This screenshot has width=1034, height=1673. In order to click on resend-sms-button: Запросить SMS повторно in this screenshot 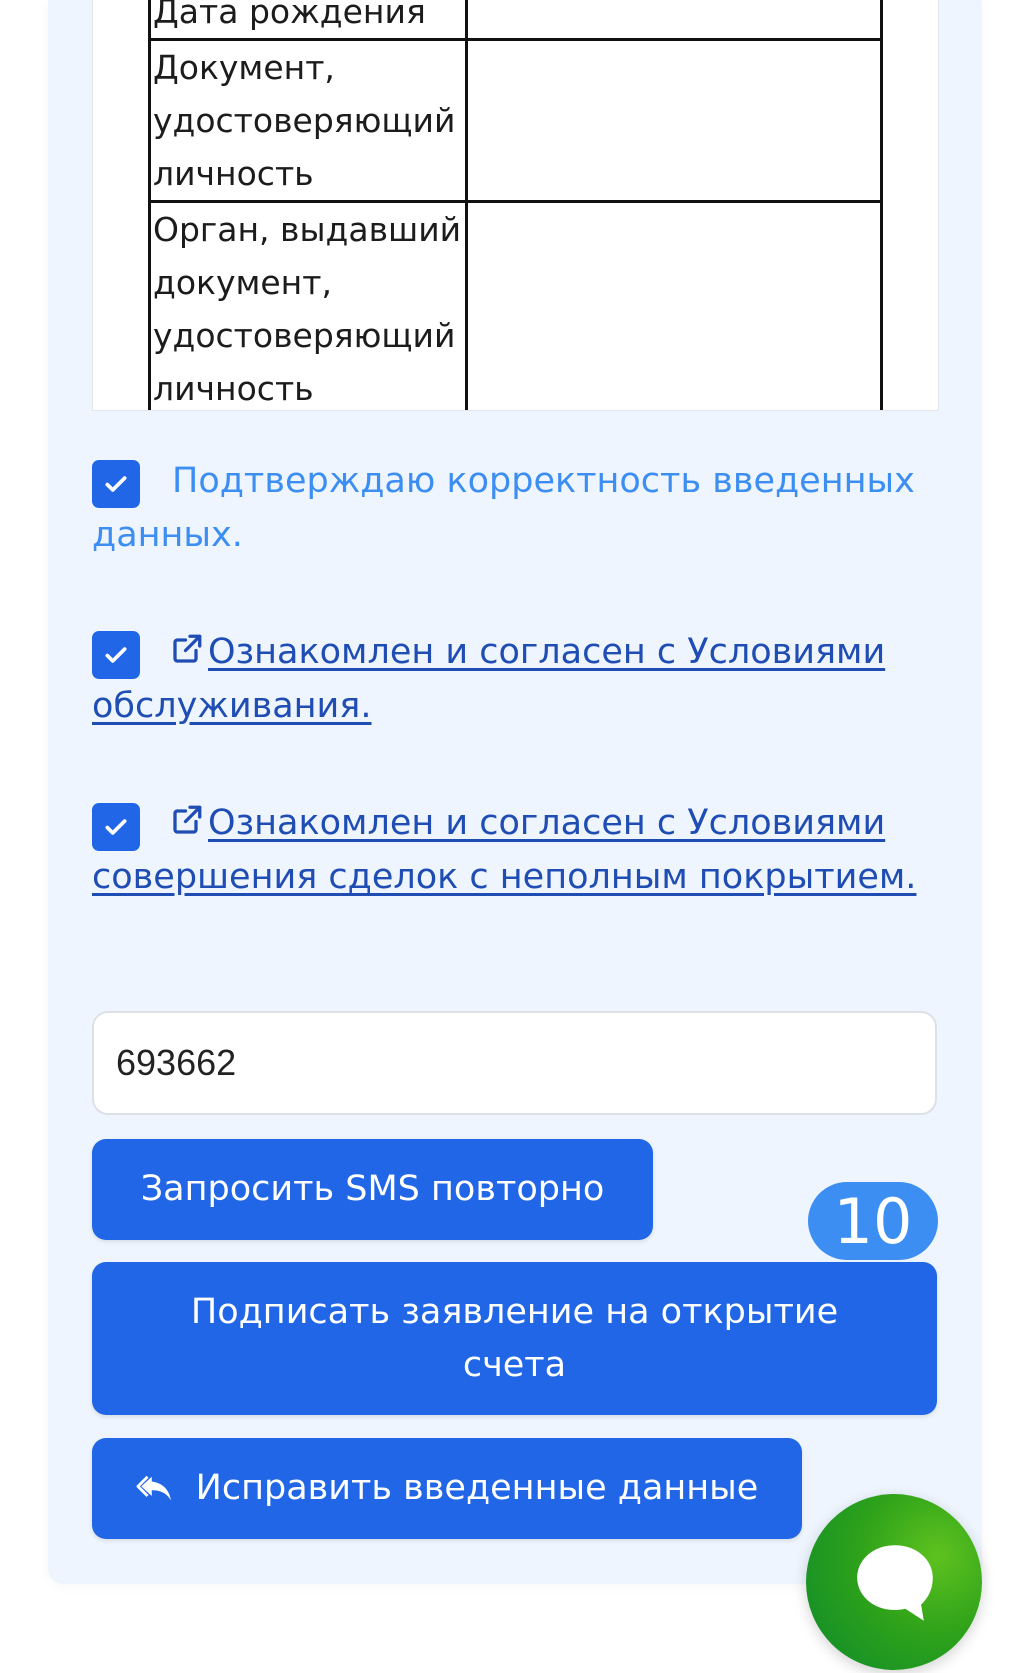, I will do `click(372, 1189)`.